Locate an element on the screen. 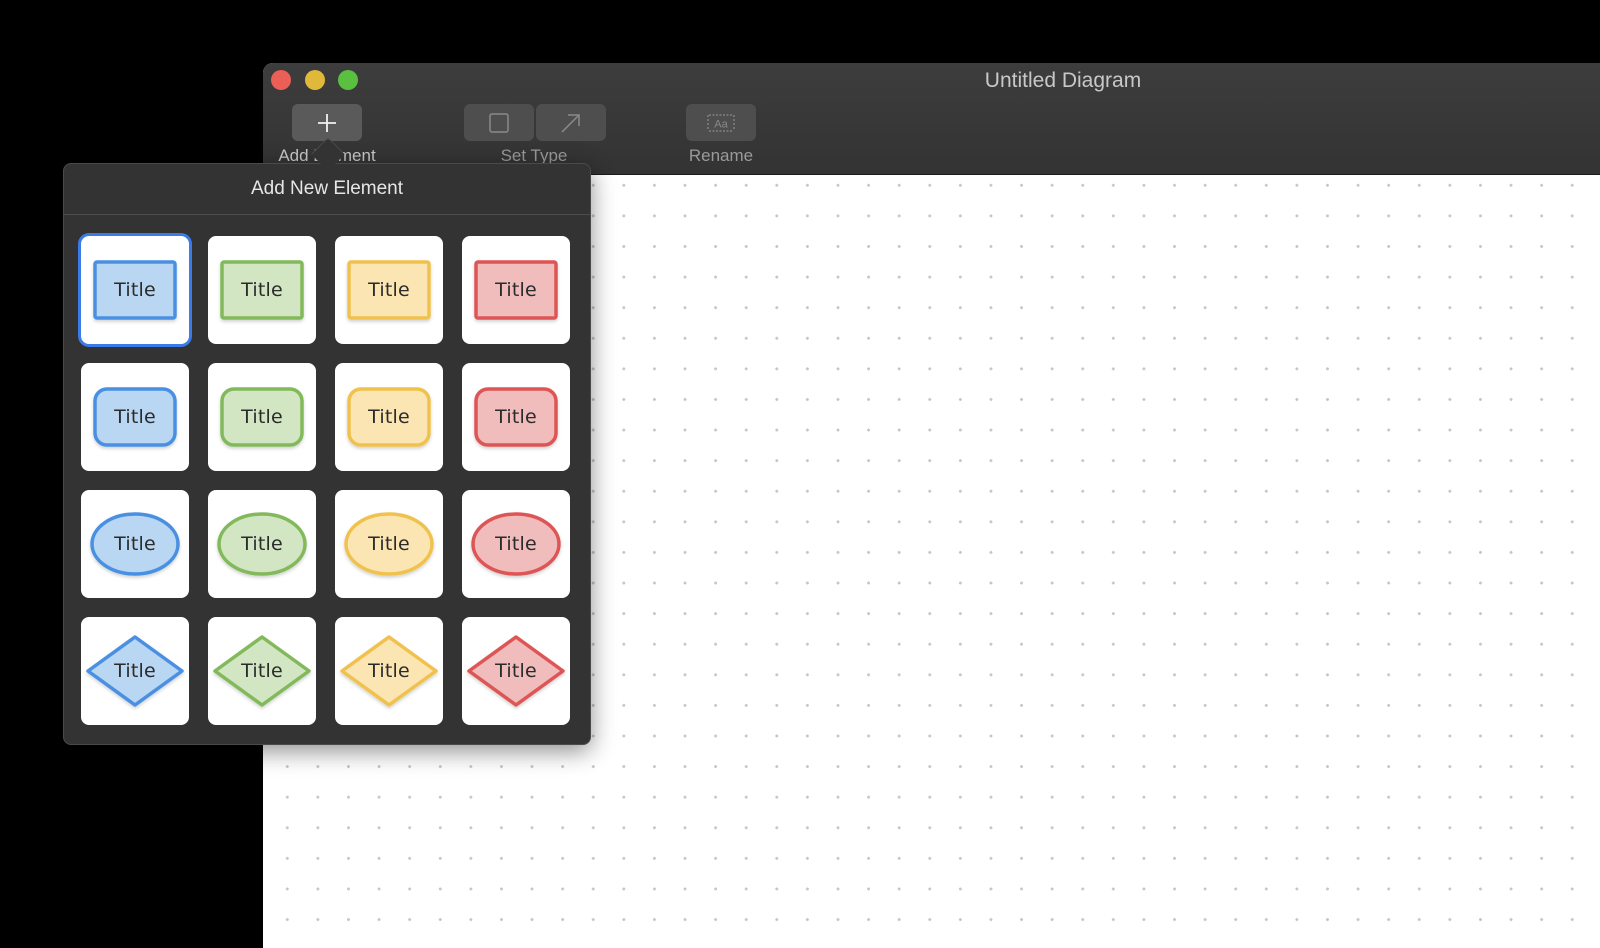 The image size is (1600, 948). element-tile-rectangle-yellow: Title is located at coordinates (389, 290).